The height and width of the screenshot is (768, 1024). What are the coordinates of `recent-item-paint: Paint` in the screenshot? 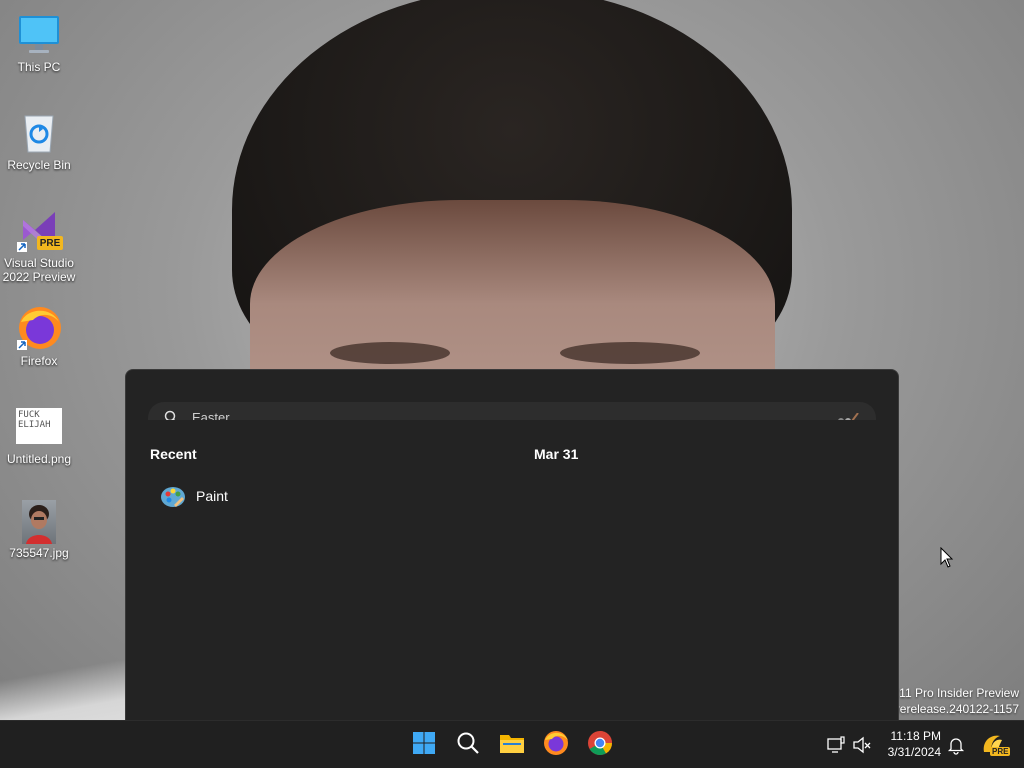 It's located at (330, 496).